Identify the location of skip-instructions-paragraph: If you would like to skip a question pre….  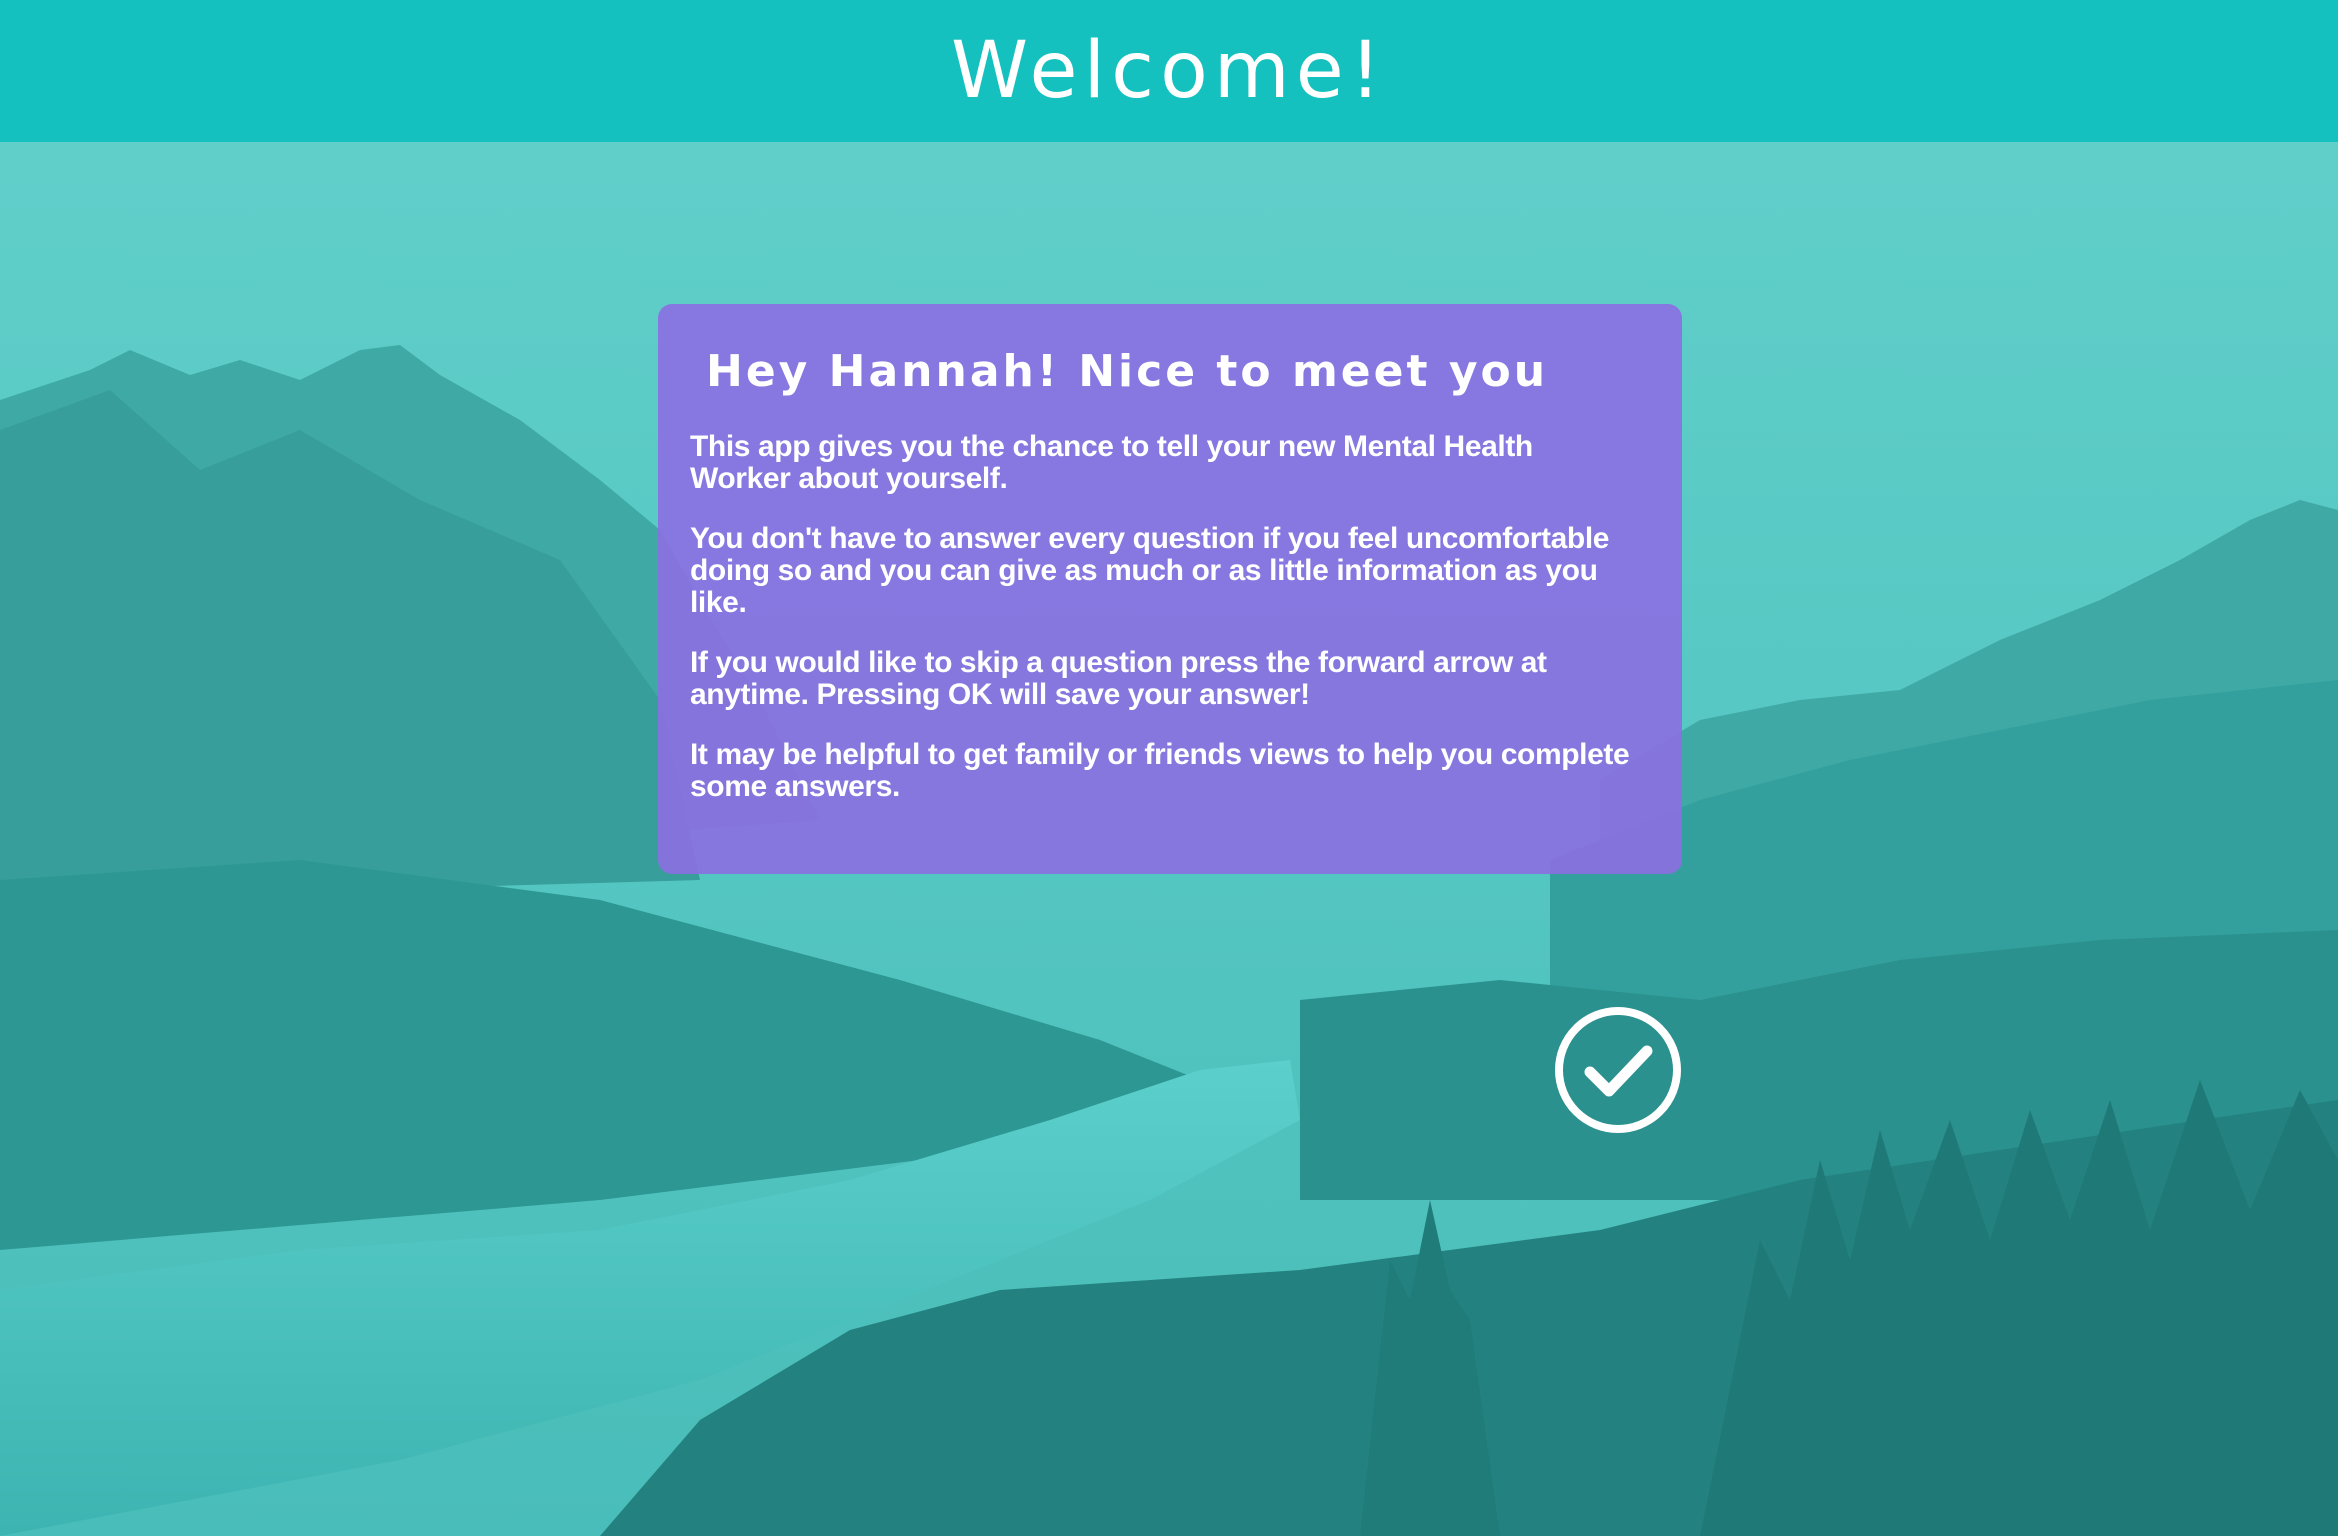
(1118, 678).